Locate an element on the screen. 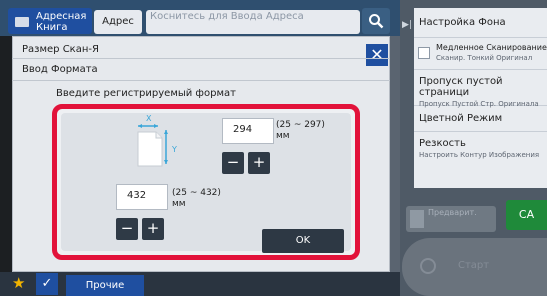 Image resolution: width=547 pixels, height=296 pixels. favorite-star-icon: ★ is located at coordinates (18, 283).